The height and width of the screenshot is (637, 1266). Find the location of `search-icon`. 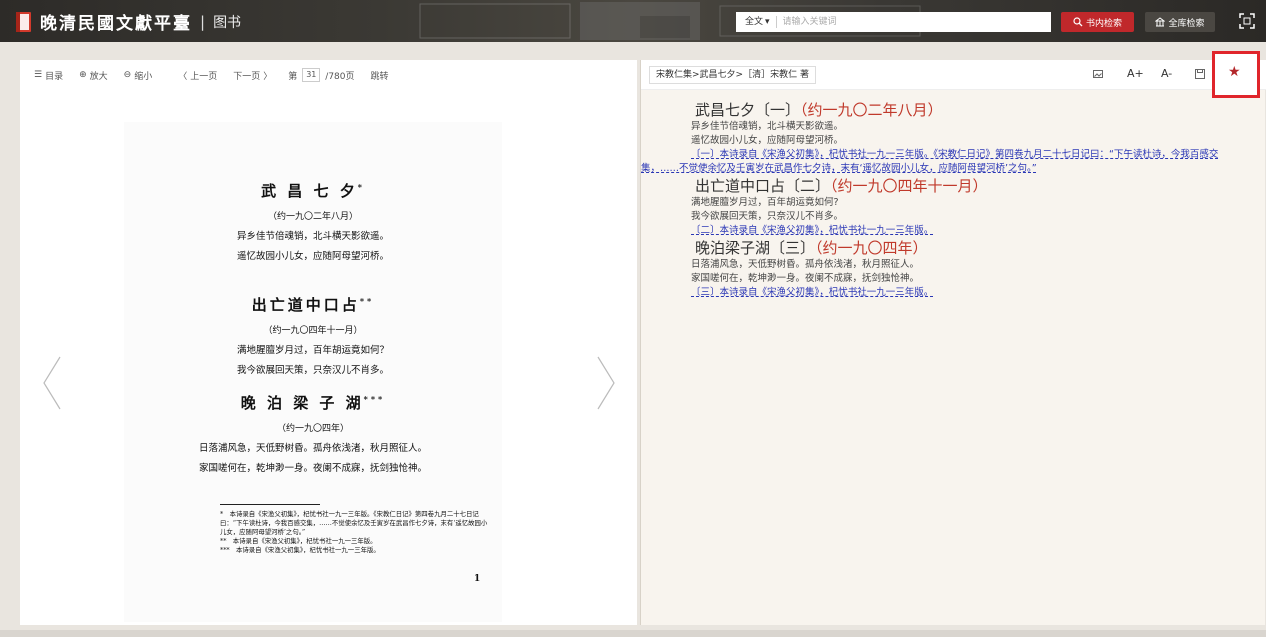

search-icon is located at coordinates (1078, 22).